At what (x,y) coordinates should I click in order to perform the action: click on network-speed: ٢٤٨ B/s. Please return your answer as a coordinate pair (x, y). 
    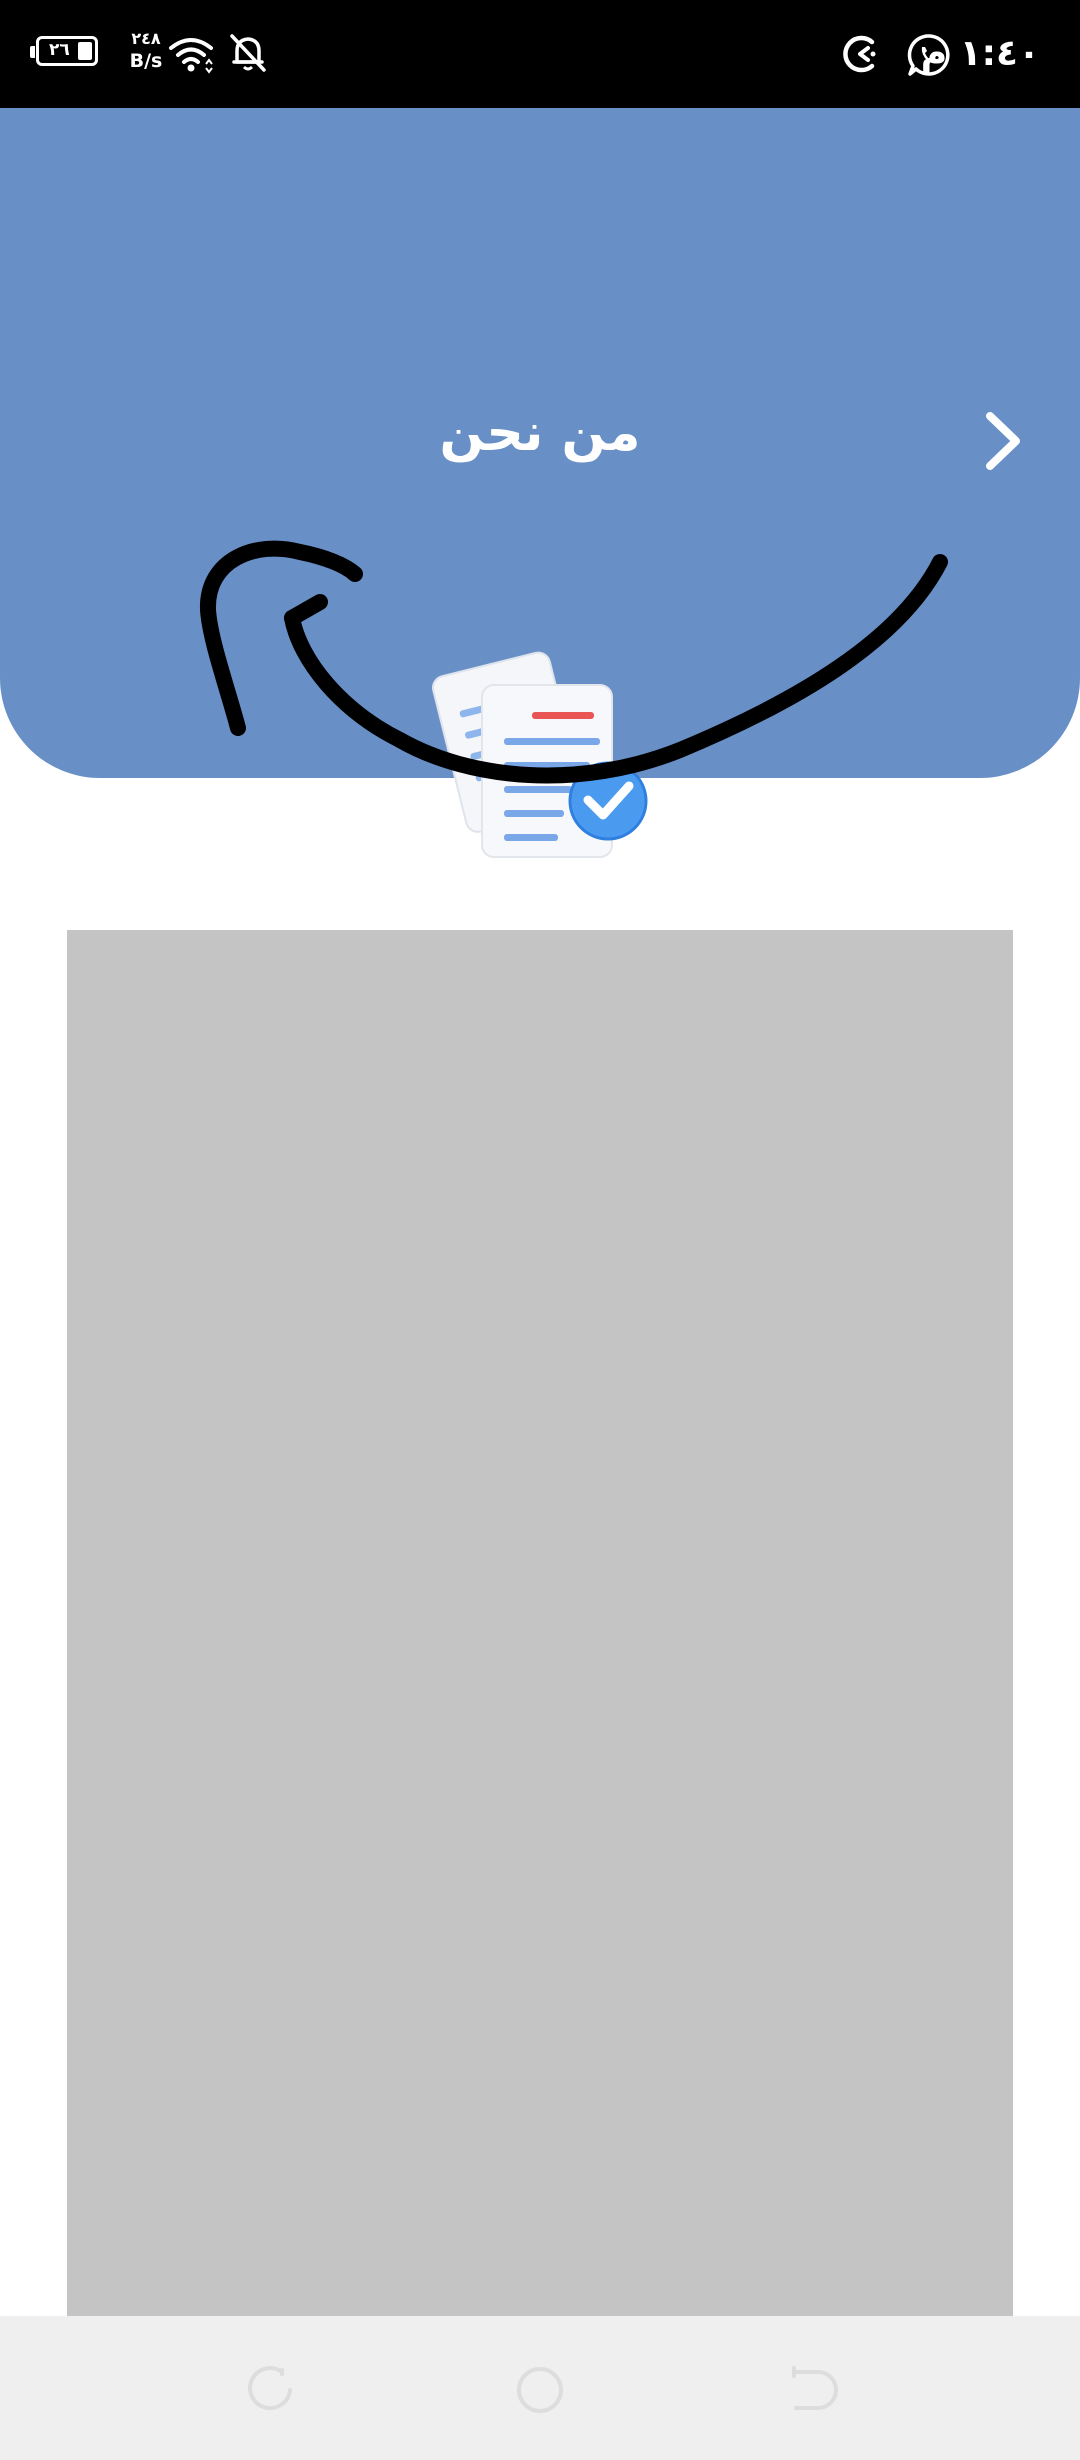
    Looking at the image, I should click on (146, 50).